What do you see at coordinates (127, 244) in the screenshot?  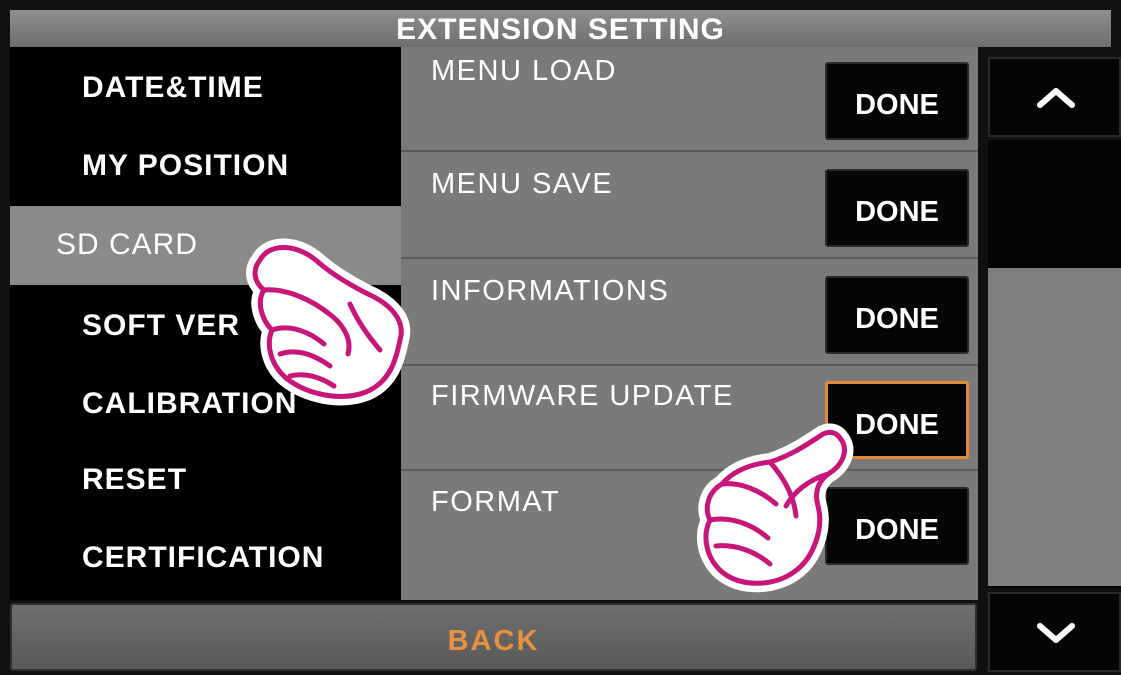 I see `sidebar-item-label: SD CARD` at bounding box center [127, 244].